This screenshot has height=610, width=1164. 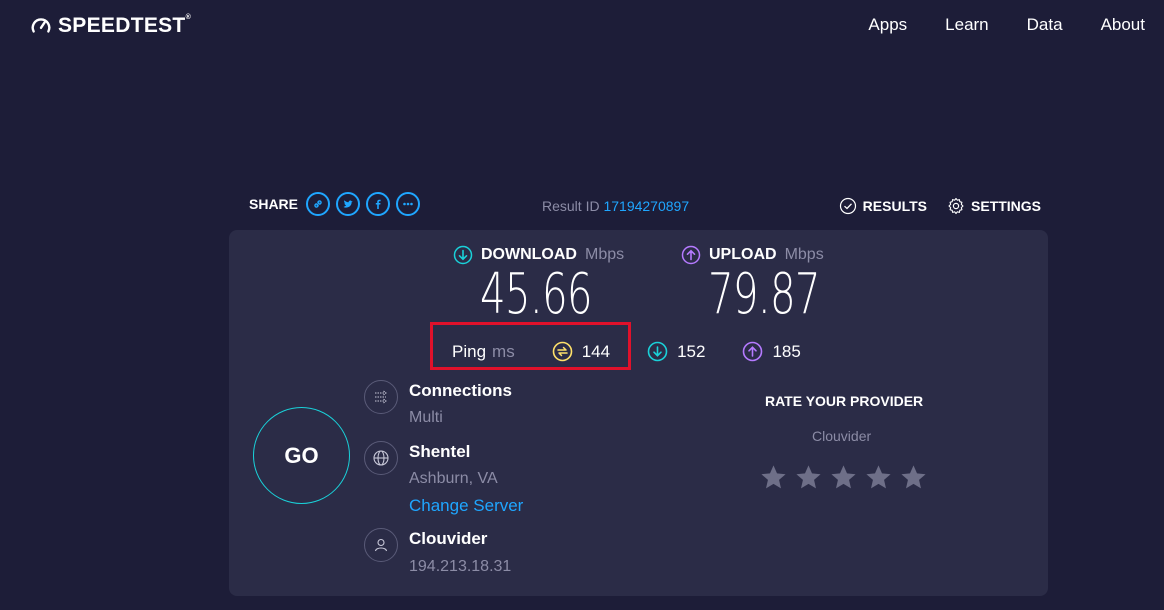 I want to click on result-id: Result ID 17194270897, so click(x=615, y=206).